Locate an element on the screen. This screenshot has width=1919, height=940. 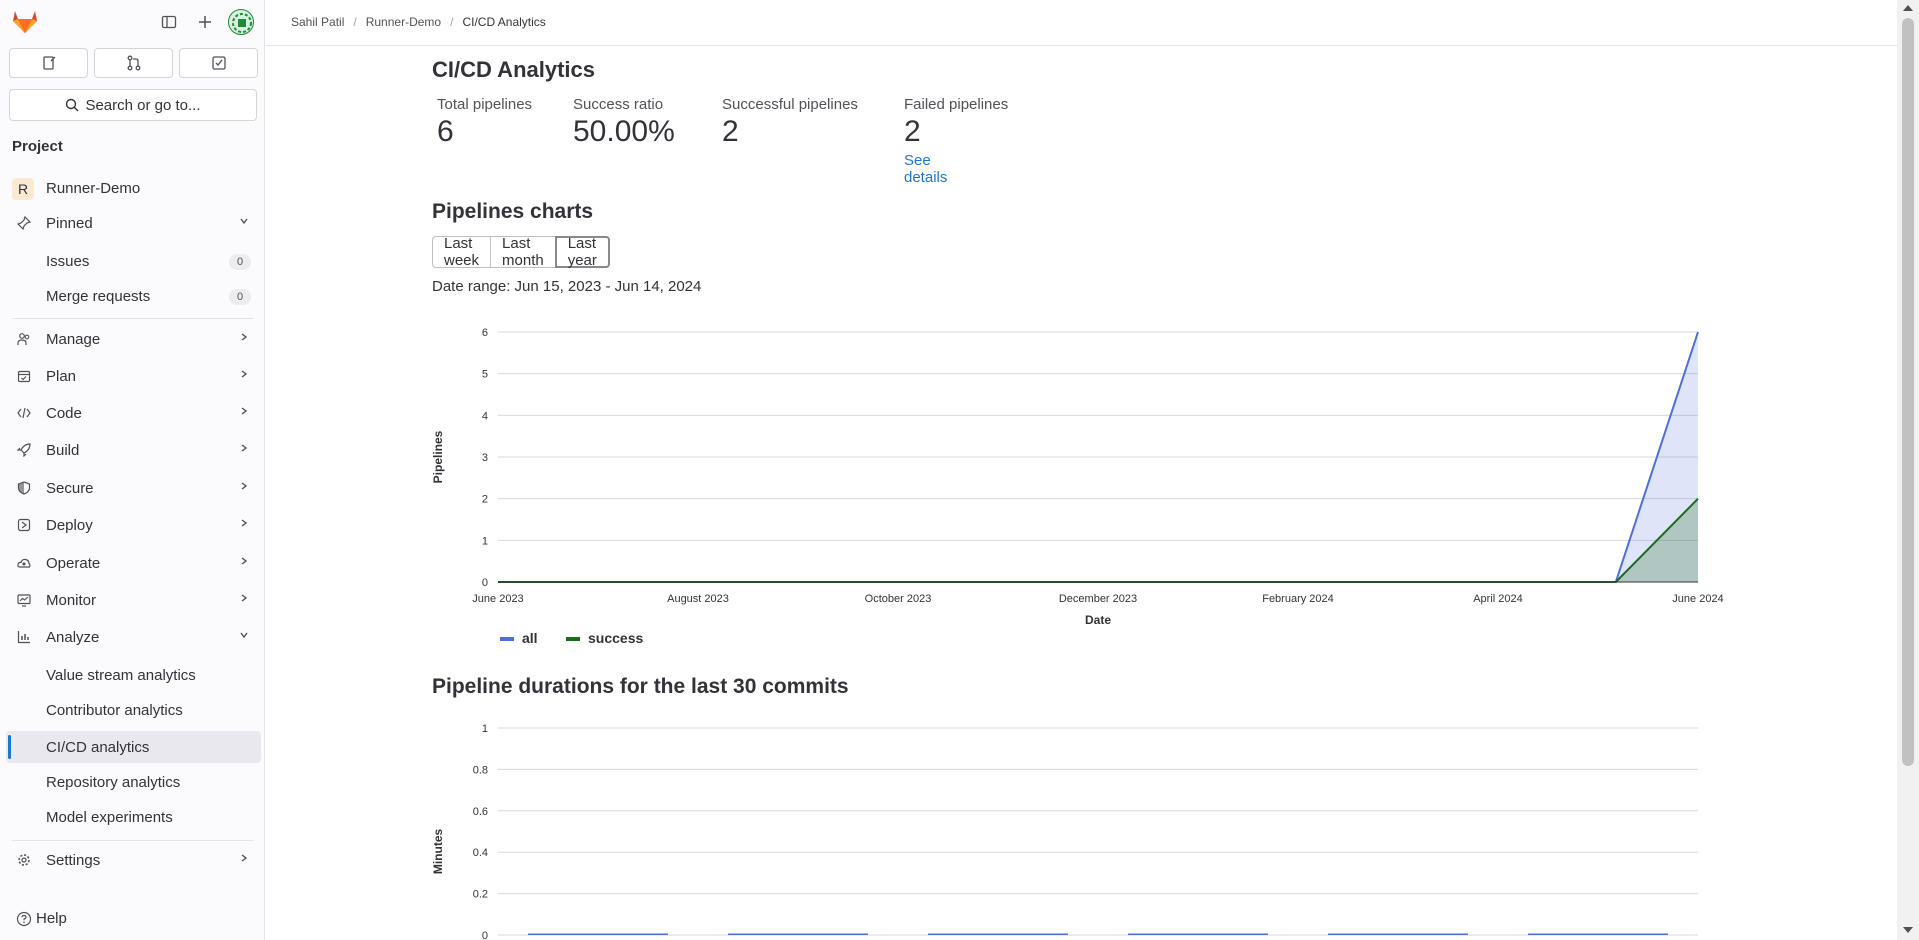
sidebar-item-label: Issues is located at coordinates (68, 261).